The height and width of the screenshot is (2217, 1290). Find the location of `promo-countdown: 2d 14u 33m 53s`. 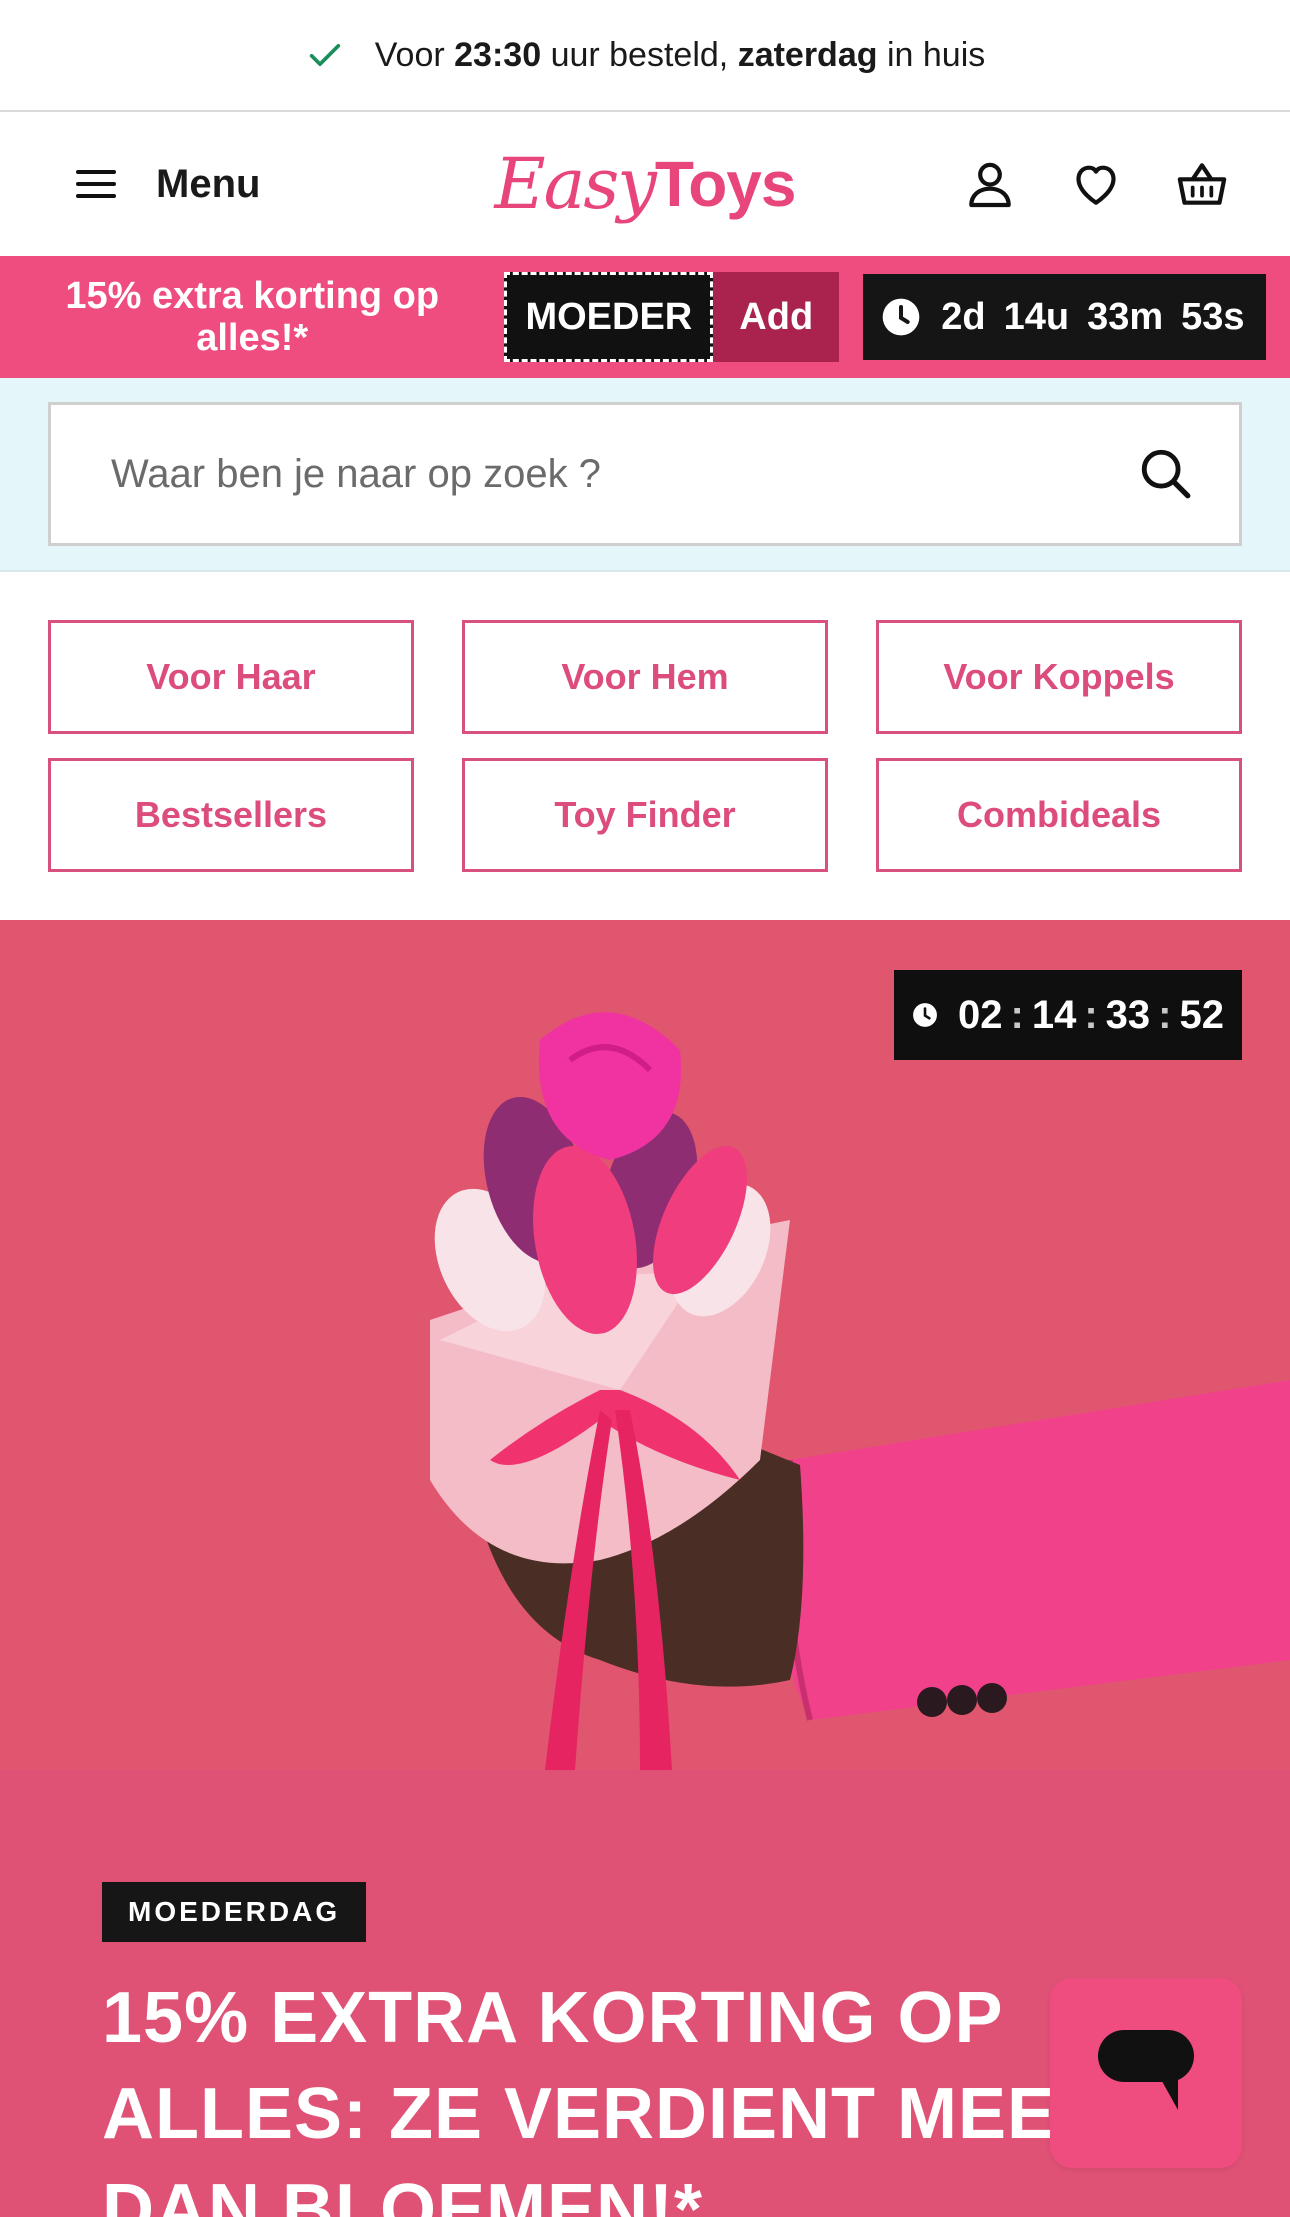

promo-countdown: 2d 14u 33m 53s is located at coordinates (1064, 317).